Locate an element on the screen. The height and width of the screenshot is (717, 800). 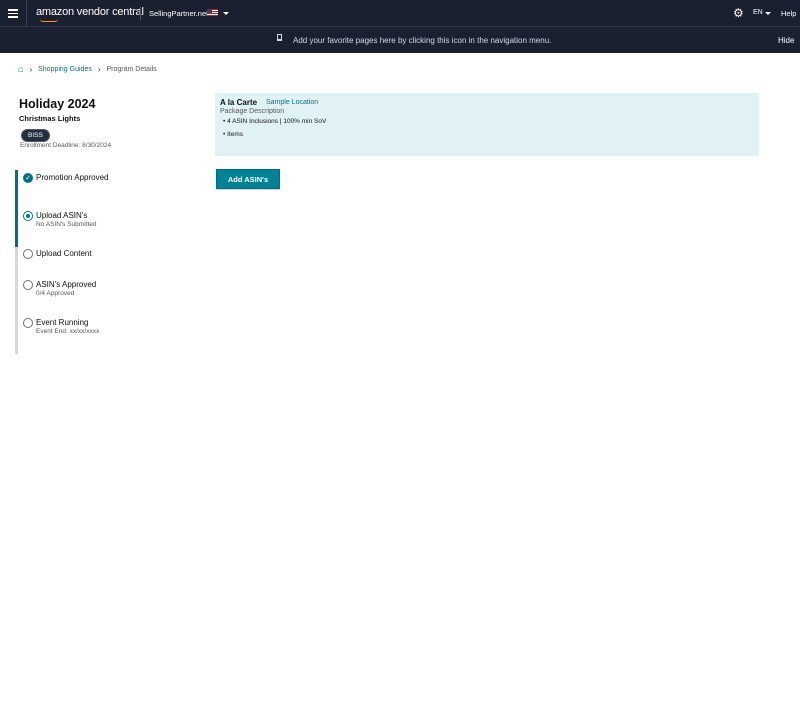
help-link: Help is located at coordinates (788, 13).